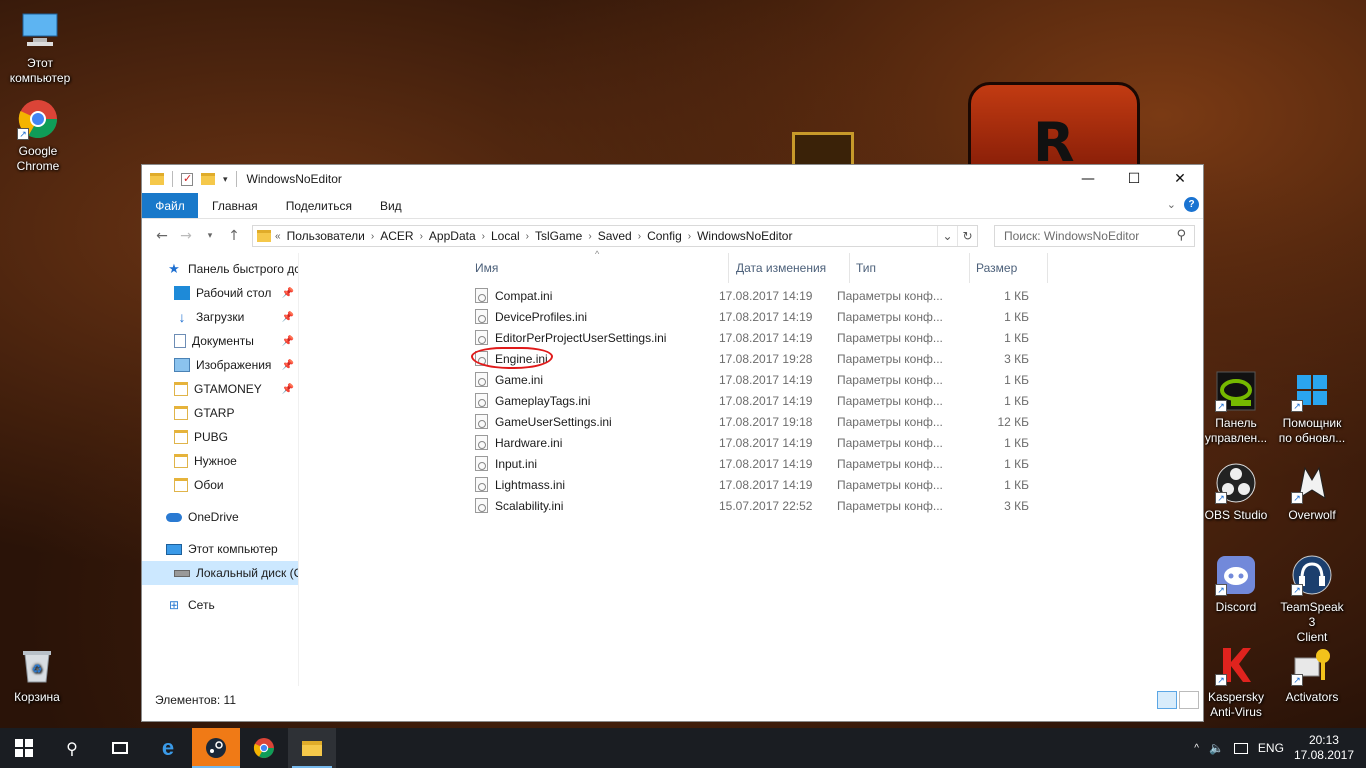 The image size is (1366, 768). I want to click on desktop-icon-chrome: ↗ Google Chrome, so click(38, 136).